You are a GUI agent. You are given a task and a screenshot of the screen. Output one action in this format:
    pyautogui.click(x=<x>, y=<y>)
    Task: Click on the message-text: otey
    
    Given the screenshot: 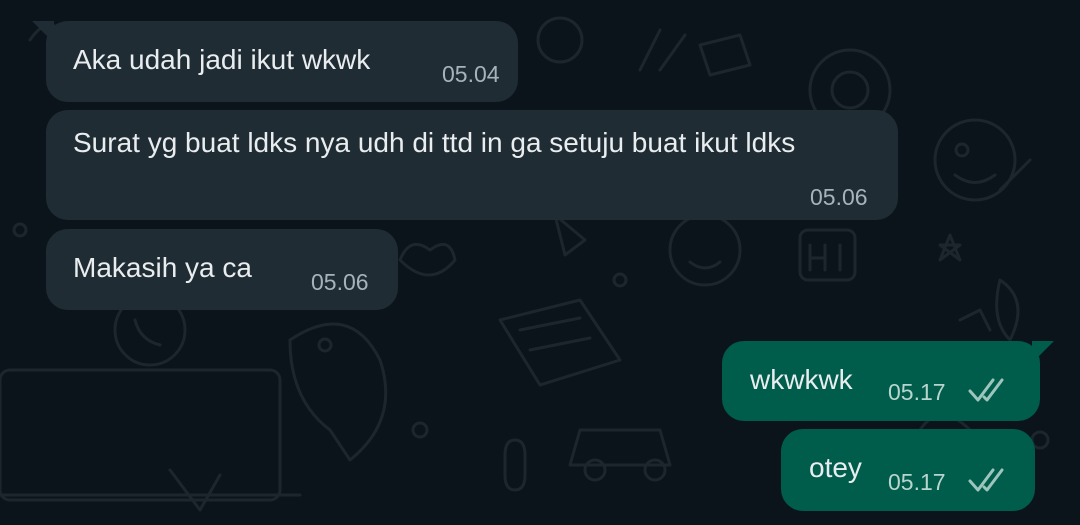 What is the action you would take?
    pyautogui.click(x=835, y=467)
    